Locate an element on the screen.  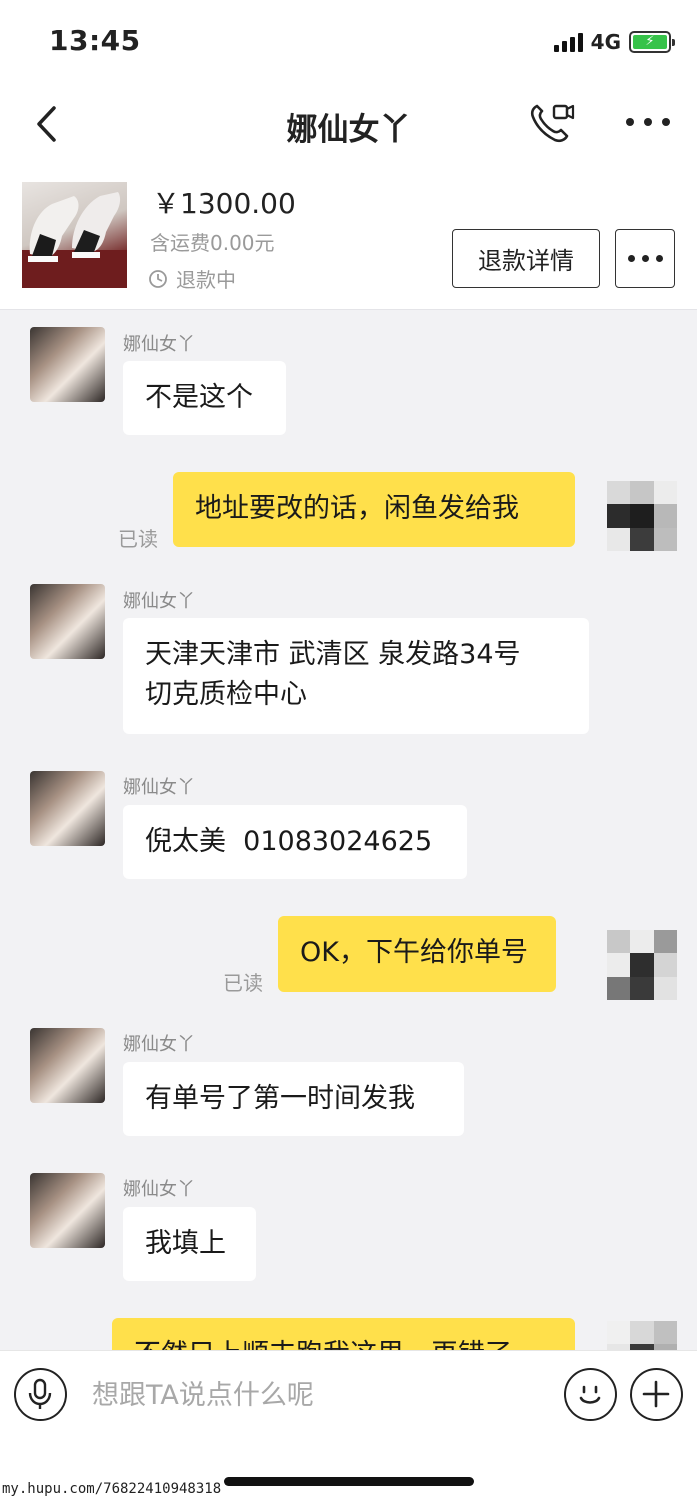
plus-icon is located at coordinates (656, 1394).